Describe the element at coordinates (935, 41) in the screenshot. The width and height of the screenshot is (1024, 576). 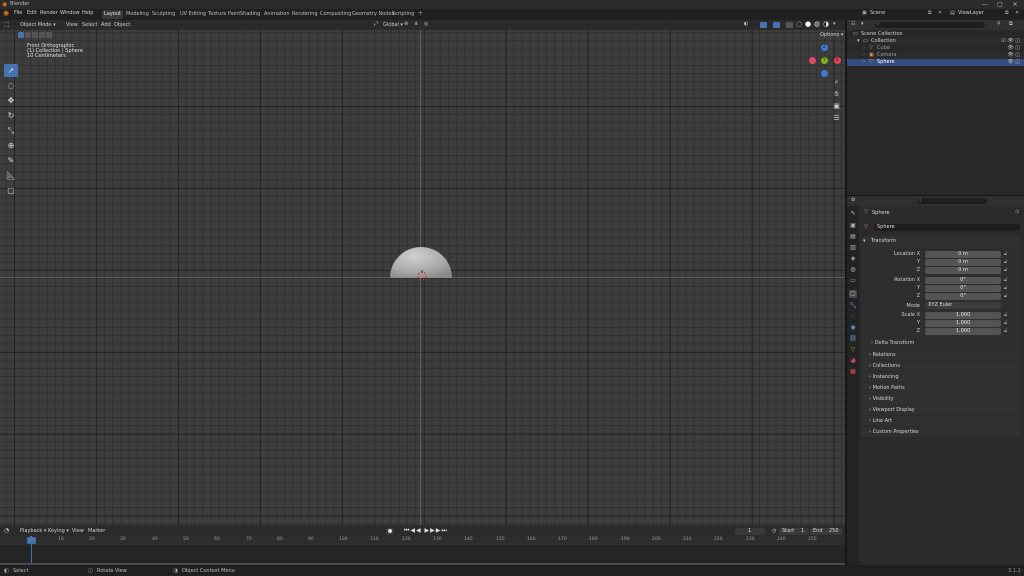
I see `outliner-row-collection: ▾ ▭ Collection ☑ 👁︎ ◫` at that location.